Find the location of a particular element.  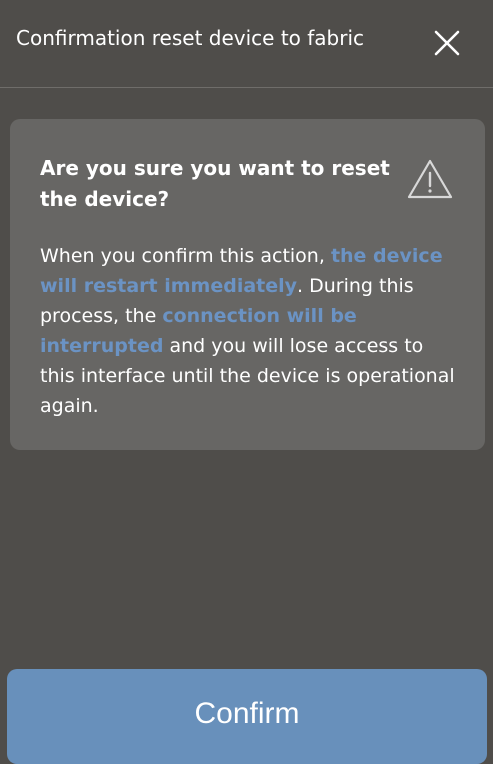

dialog-header: Confirmation reset device to fabric is located at coordinates (246, 44).